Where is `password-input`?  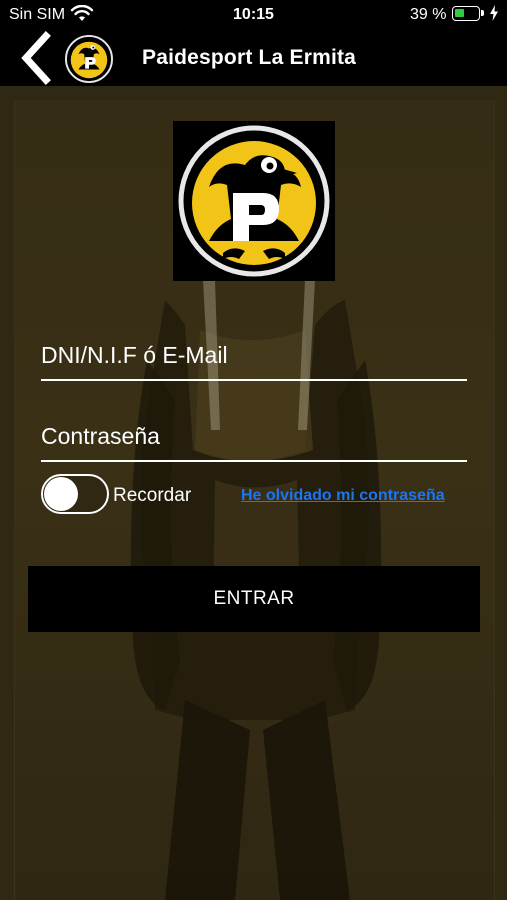
password-input is located at coordinates (254, 436).